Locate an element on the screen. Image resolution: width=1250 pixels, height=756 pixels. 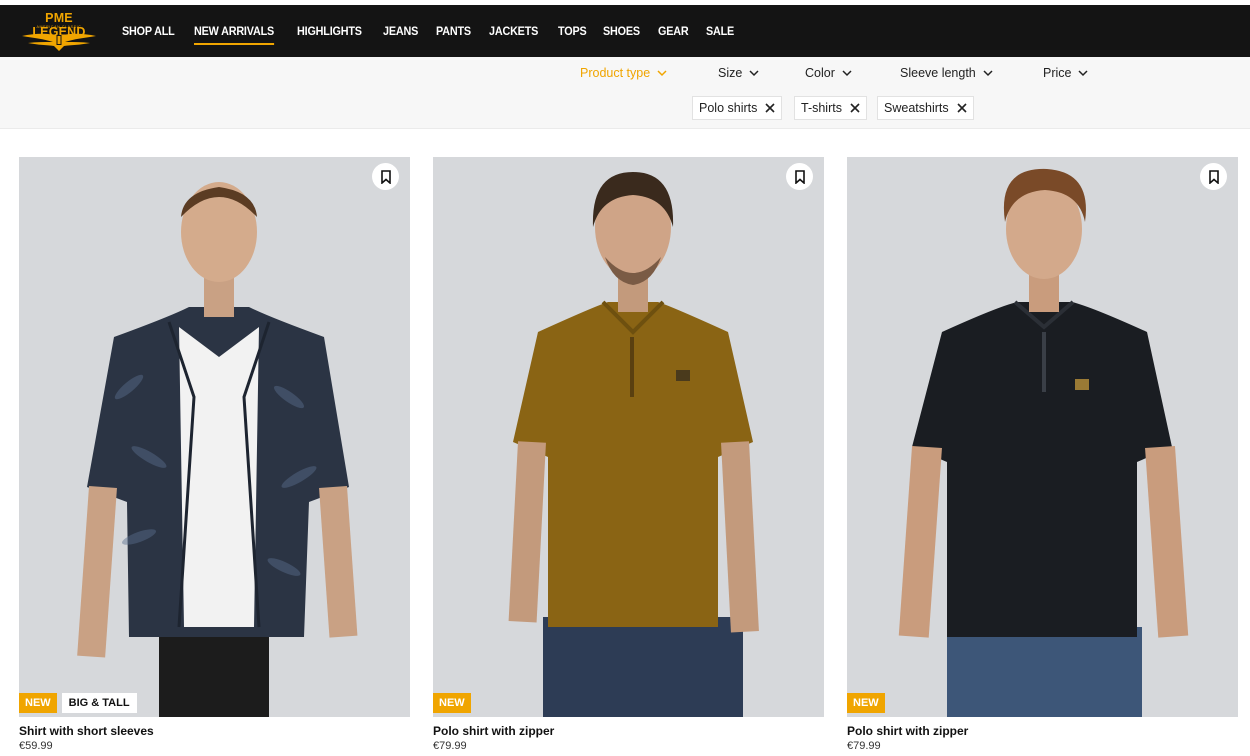
product-name: Shirt with short sleeves is located at coordinates (86, 731).